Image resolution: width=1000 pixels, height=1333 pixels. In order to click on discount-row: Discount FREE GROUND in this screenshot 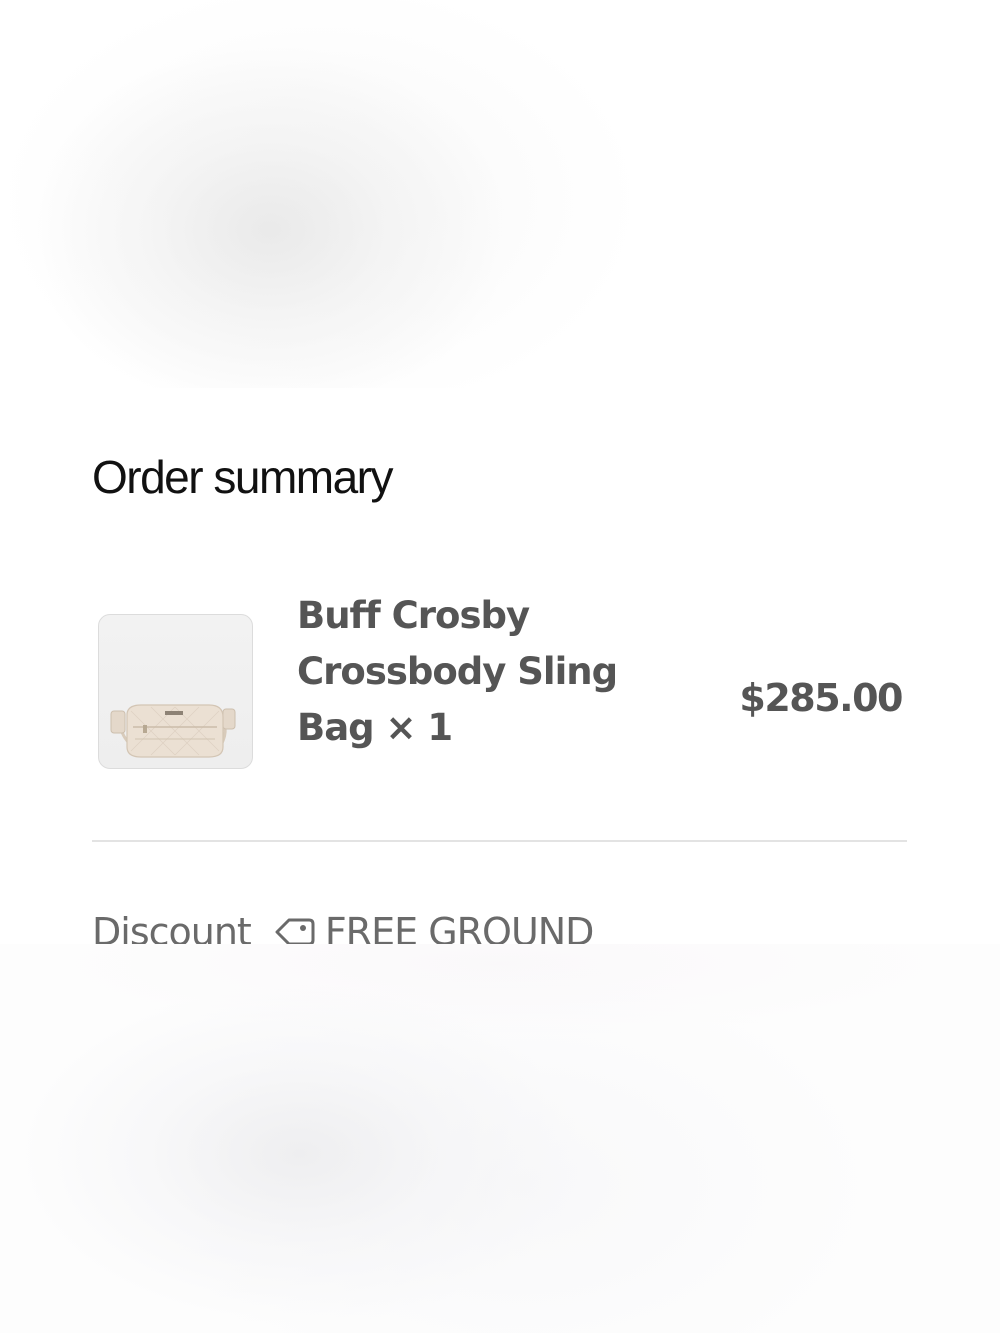, I will do `click(342, 926)`.